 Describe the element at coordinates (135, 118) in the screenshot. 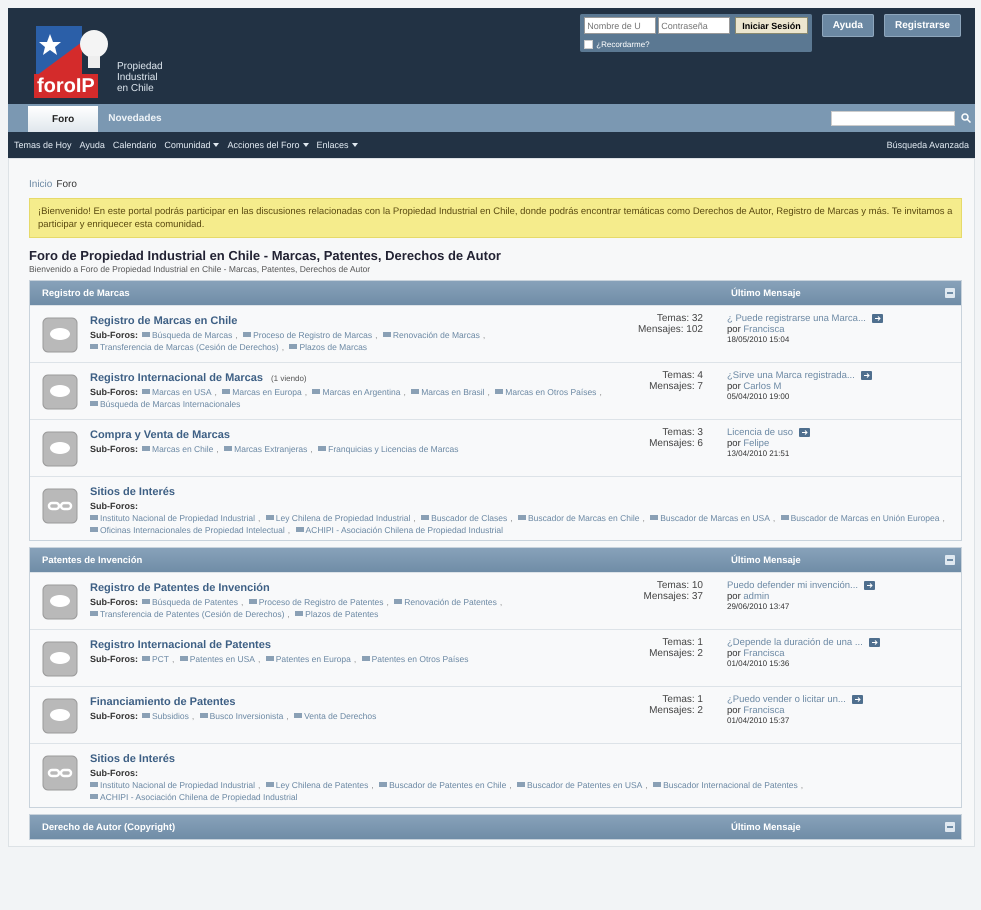

I see `nav-tab: Novedades` at that location.